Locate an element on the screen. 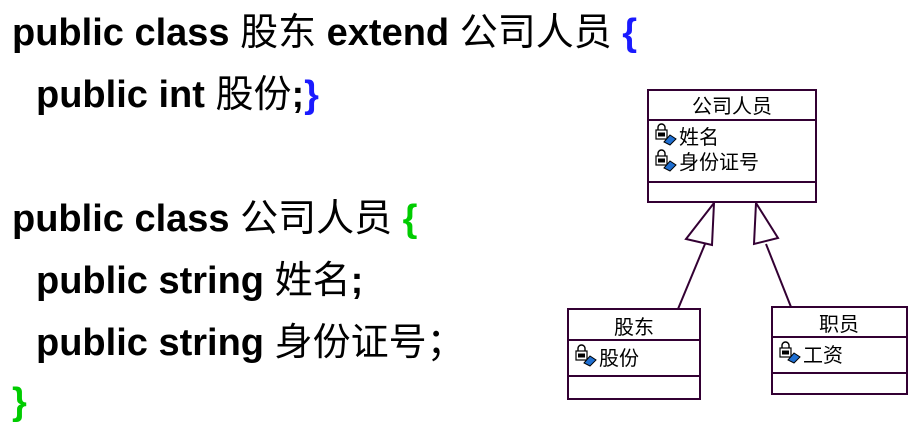 Image resolution: width=921 pixels, height=430 pixels. attribute: 股份 is located at coordinates (619, 358).